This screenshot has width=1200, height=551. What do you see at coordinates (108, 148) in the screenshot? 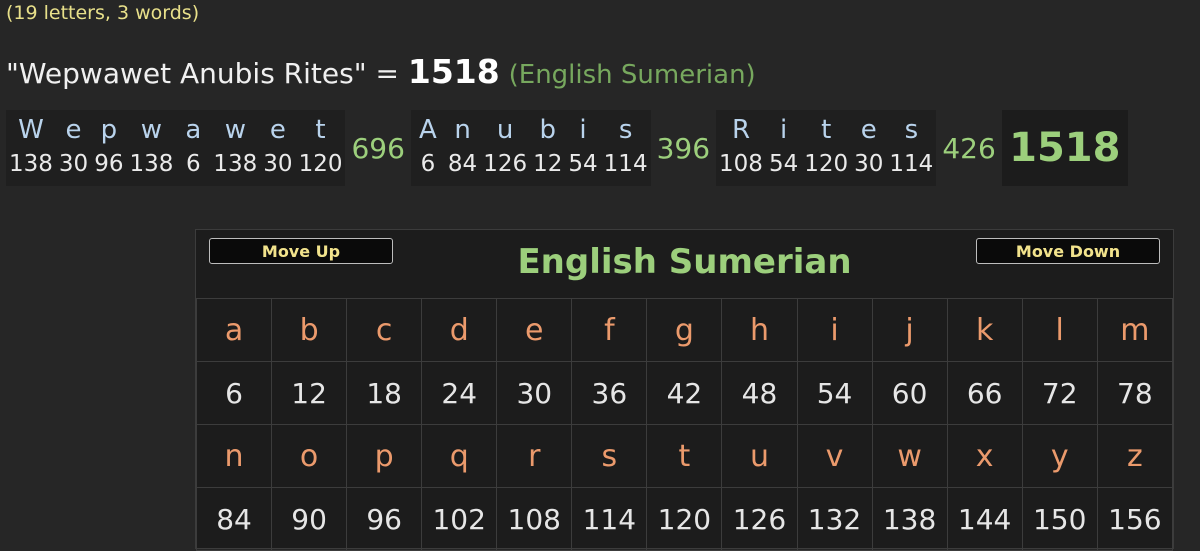
I see `letter-column: p 96` at bounding box center [108, 148].